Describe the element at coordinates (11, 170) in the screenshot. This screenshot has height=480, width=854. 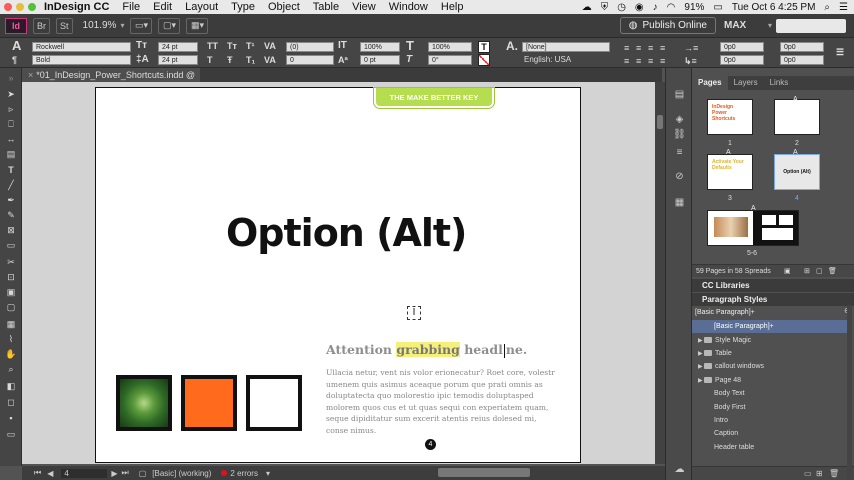
I see `type-tool-icon: T` at that location.